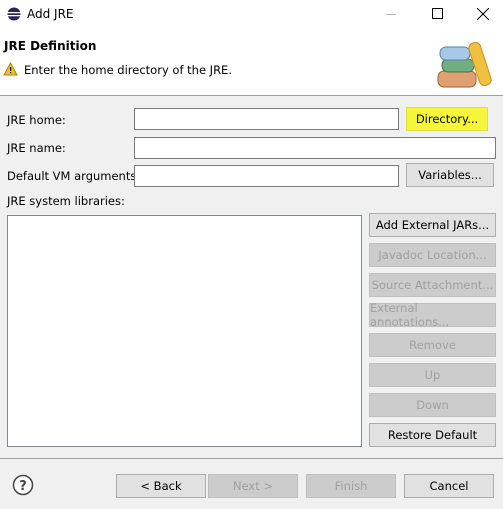 The width and height of the screenshot is (503, 509). What do you see at coordinates (483, 14) in the screenshot?
I see `close-button` at bounding box center [483, 14].